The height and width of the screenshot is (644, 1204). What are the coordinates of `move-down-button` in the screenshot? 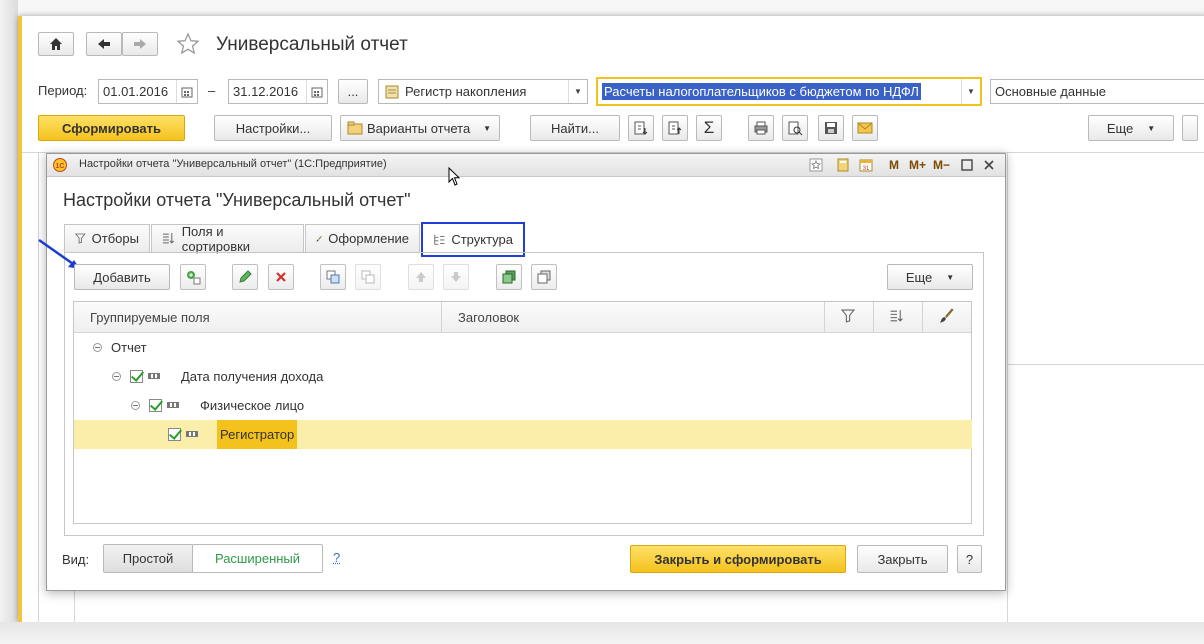 It's located at (456, 277).